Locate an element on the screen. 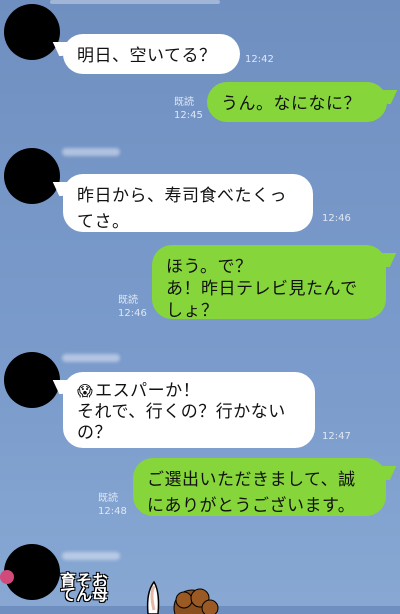  top-fade is located at coordinates (135, 2).